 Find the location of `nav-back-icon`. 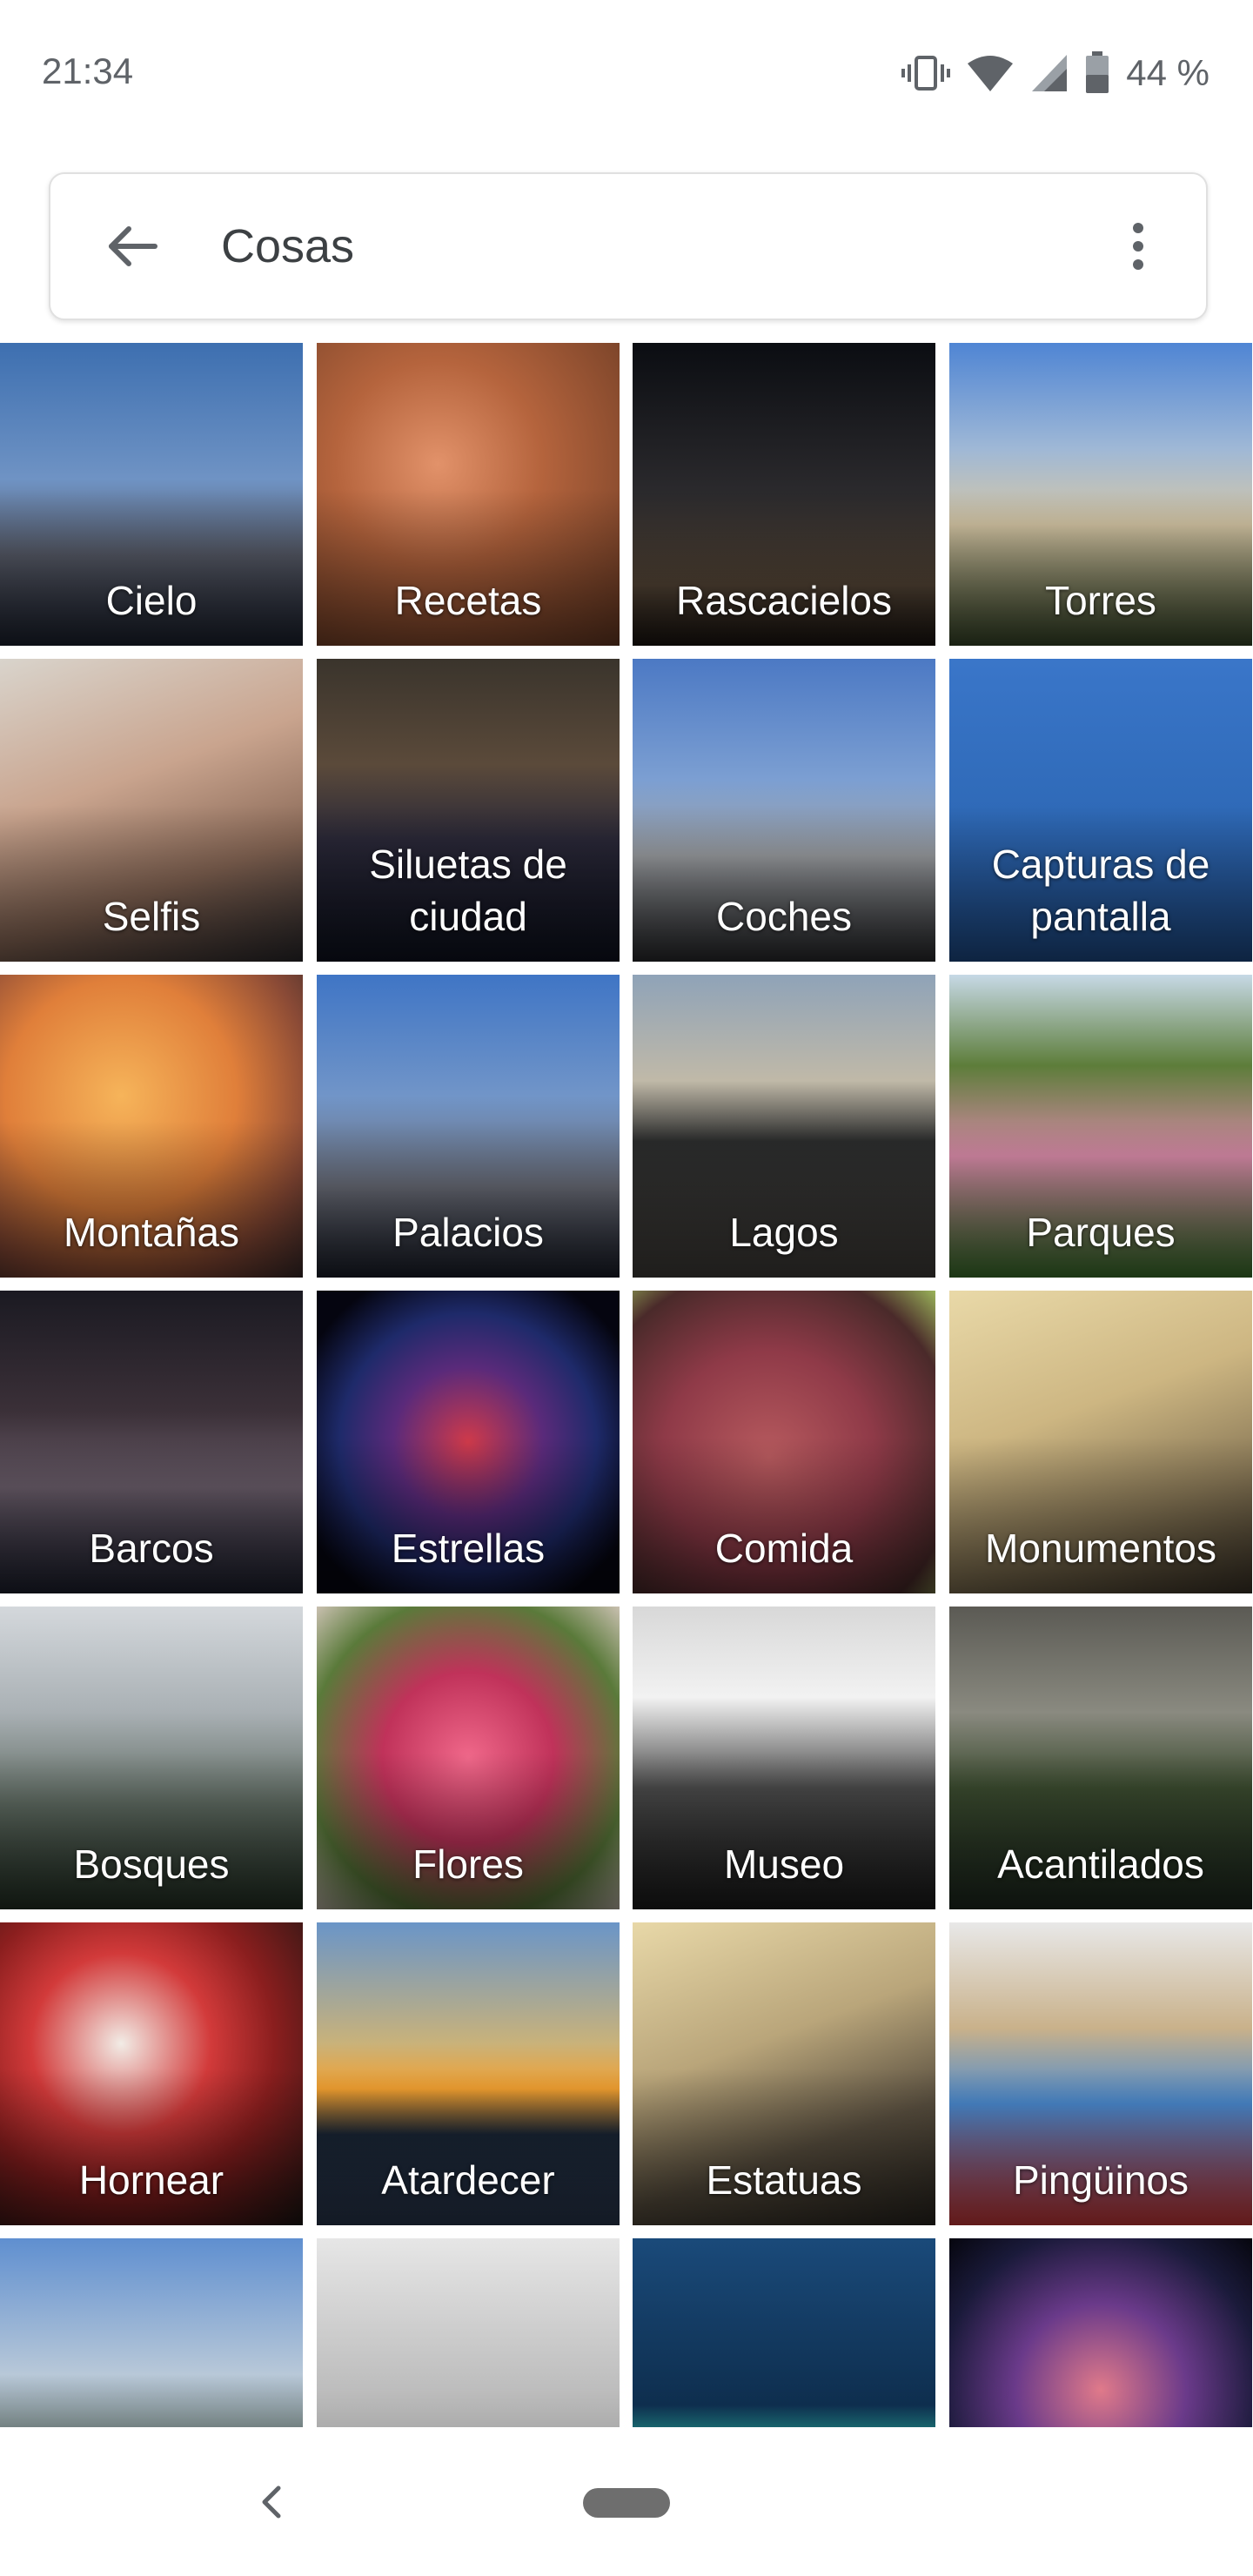

nav-back-icon is located at coordinates (271, 2508).